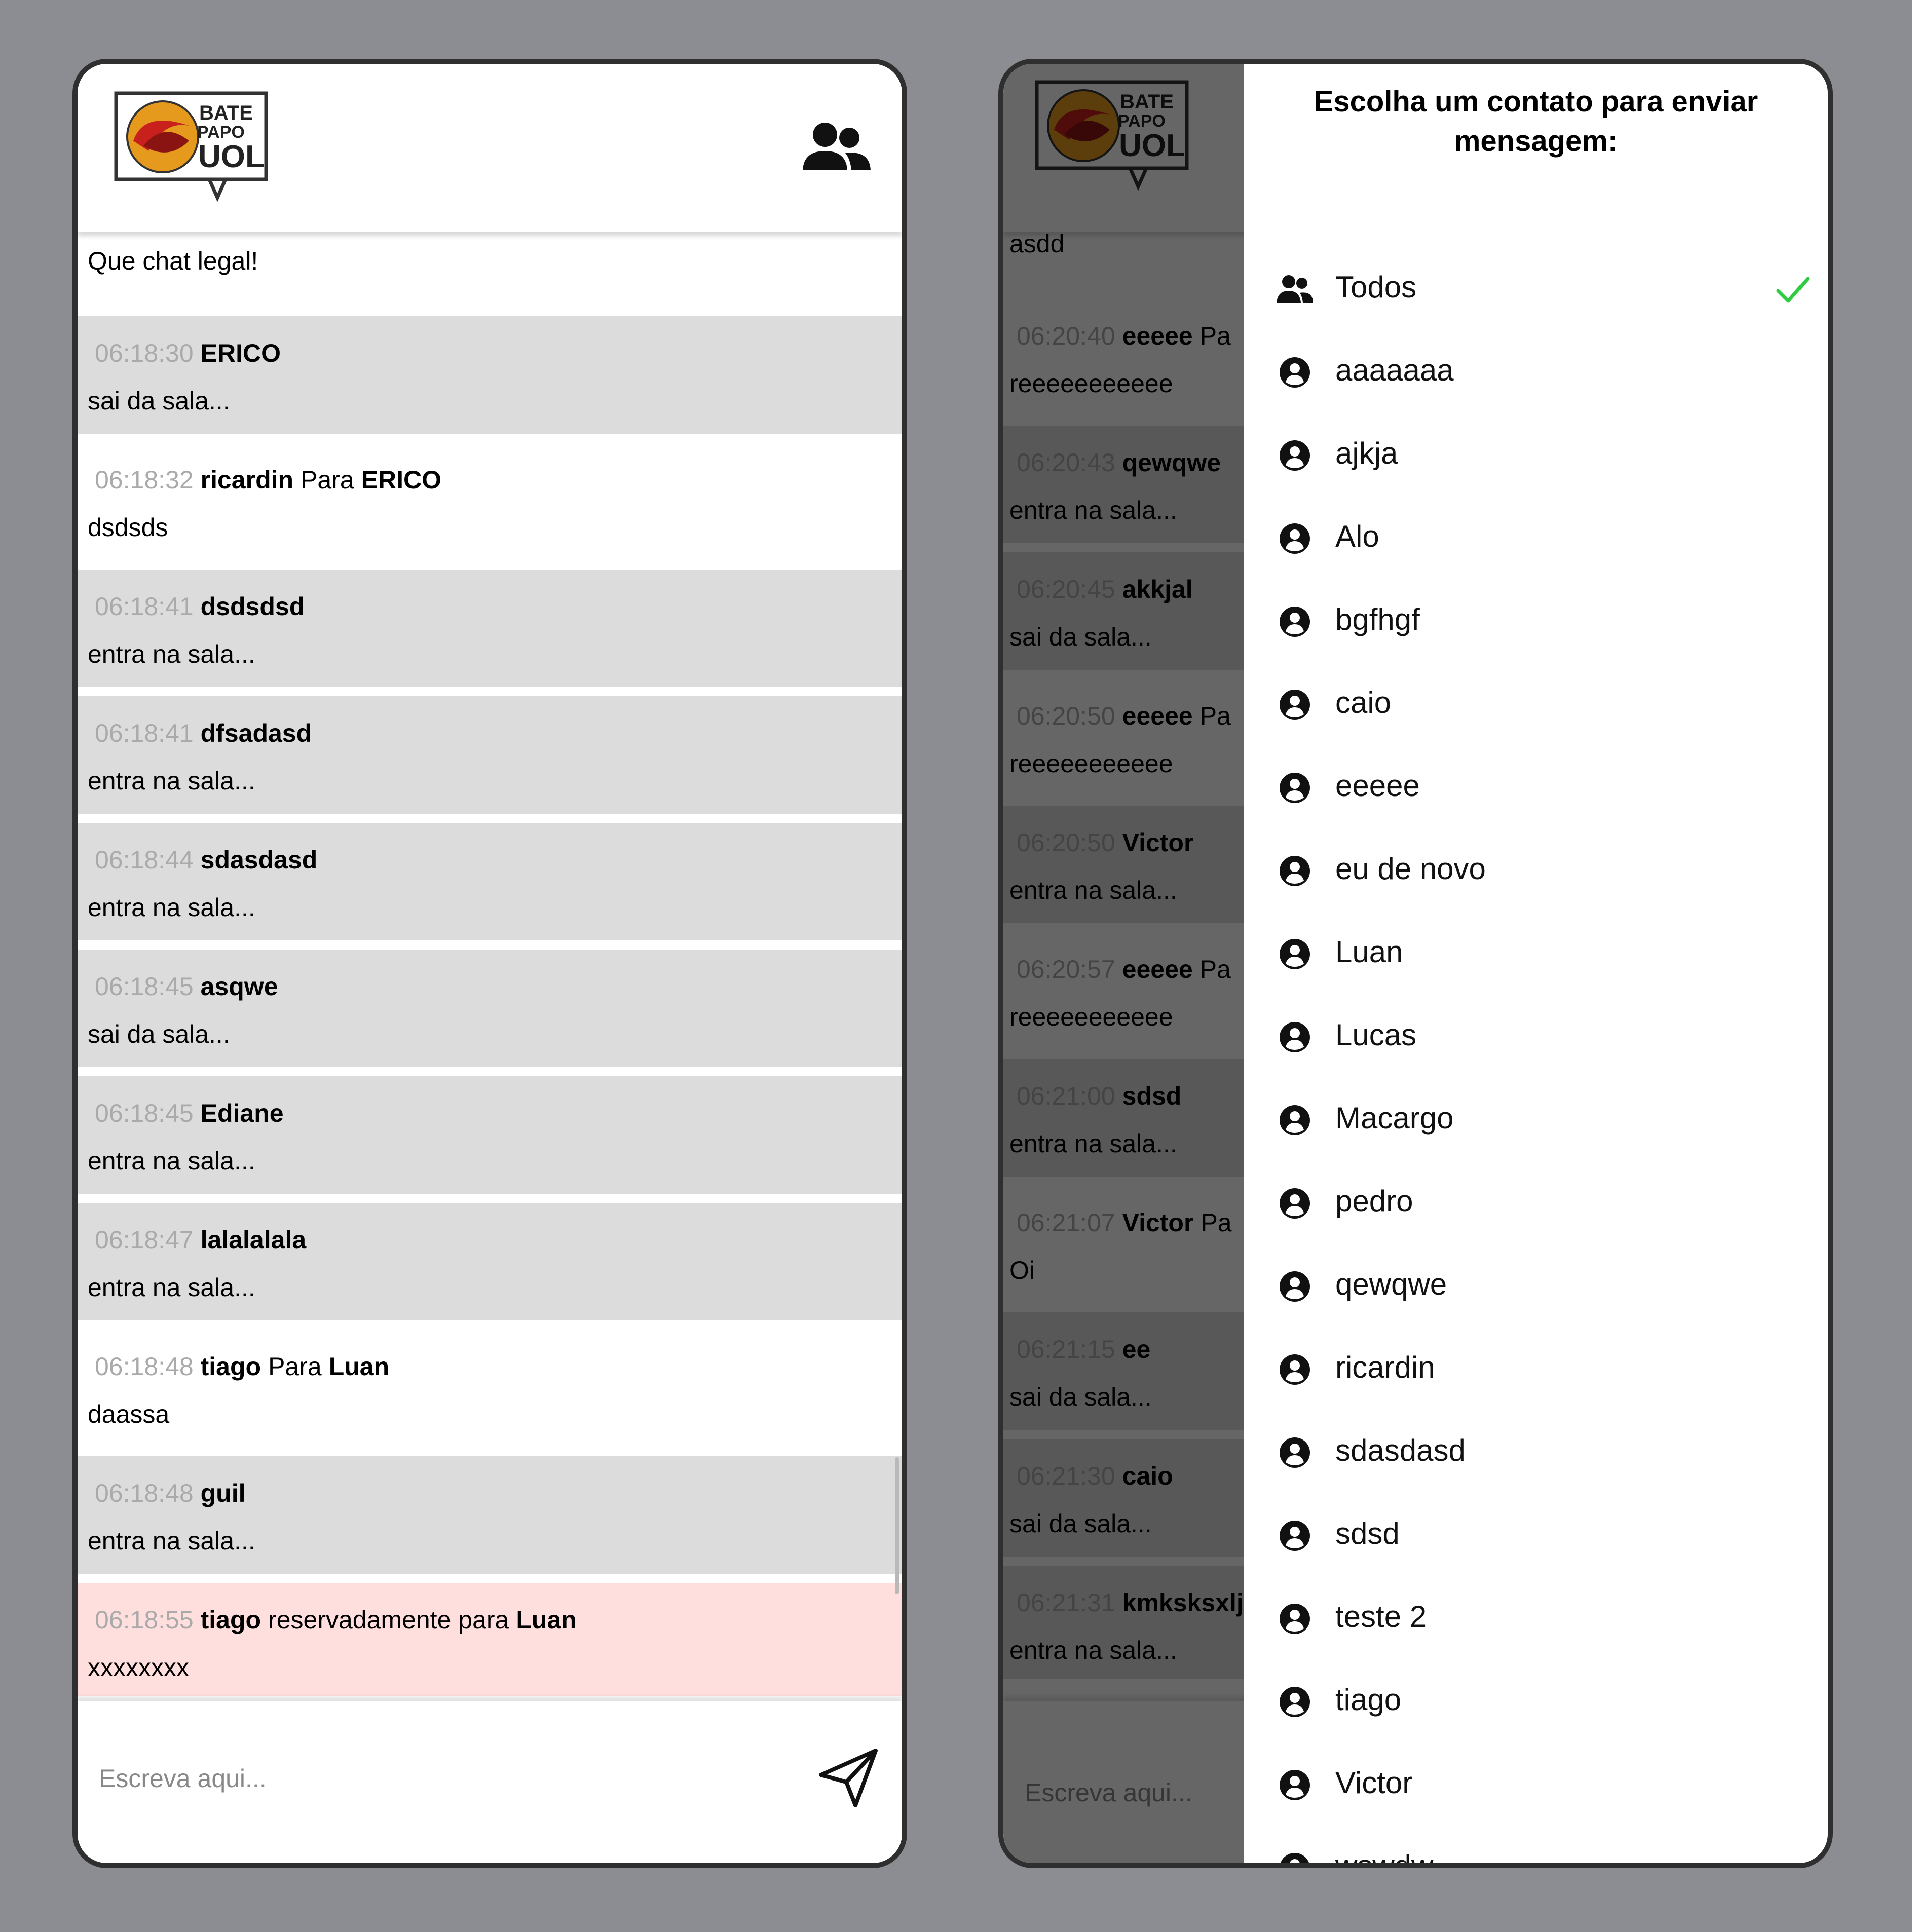  What do you see at coordinates (402, 480) in the screenshot?
I see `message-recipient: ERICO` at bounding box center [402, 480].